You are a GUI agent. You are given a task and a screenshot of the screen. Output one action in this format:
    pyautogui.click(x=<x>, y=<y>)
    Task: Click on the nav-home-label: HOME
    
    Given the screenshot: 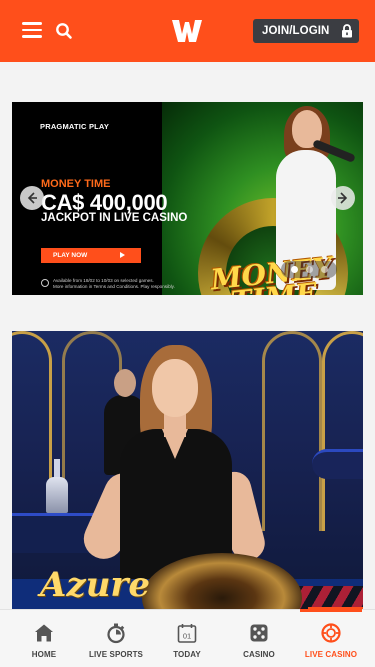 What is the action you would take?
    pyautogui.click(x=44, y=654)
    